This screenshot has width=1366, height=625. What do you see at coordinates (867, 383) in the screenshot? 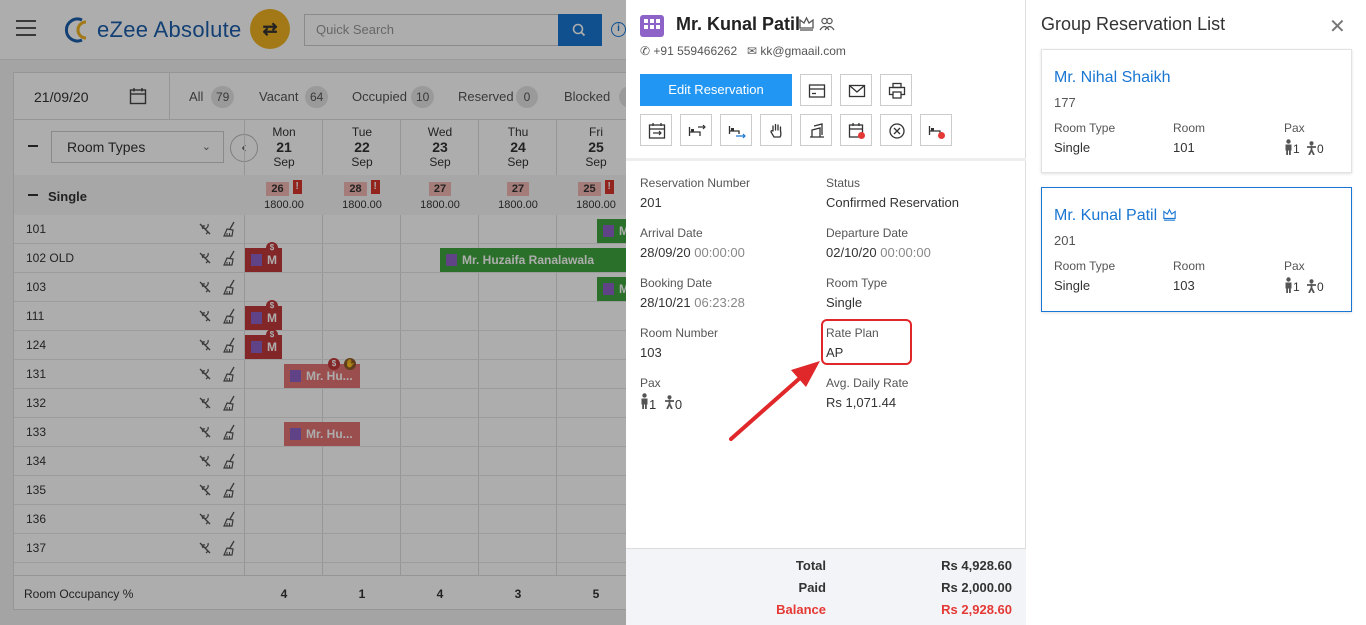
I see `field-label: Avg. Daily Rate` at bounding box center [867, 383].